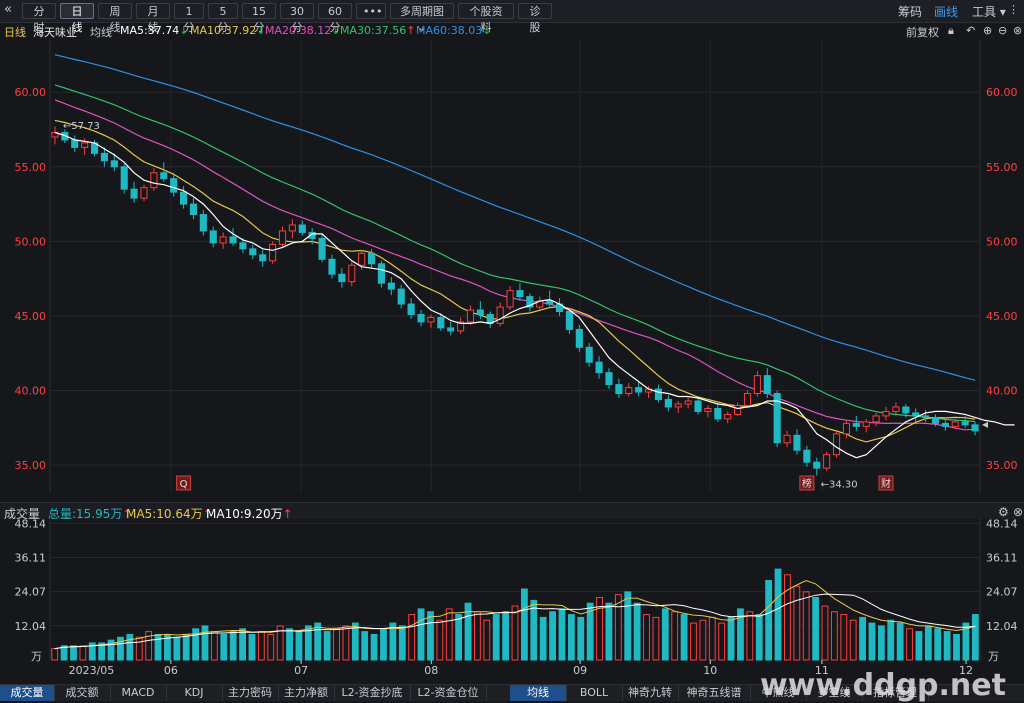 The height and width of the screenshot is (703, 1024). I want to click on indicator-tab-8: 均线, so click(538, 693).